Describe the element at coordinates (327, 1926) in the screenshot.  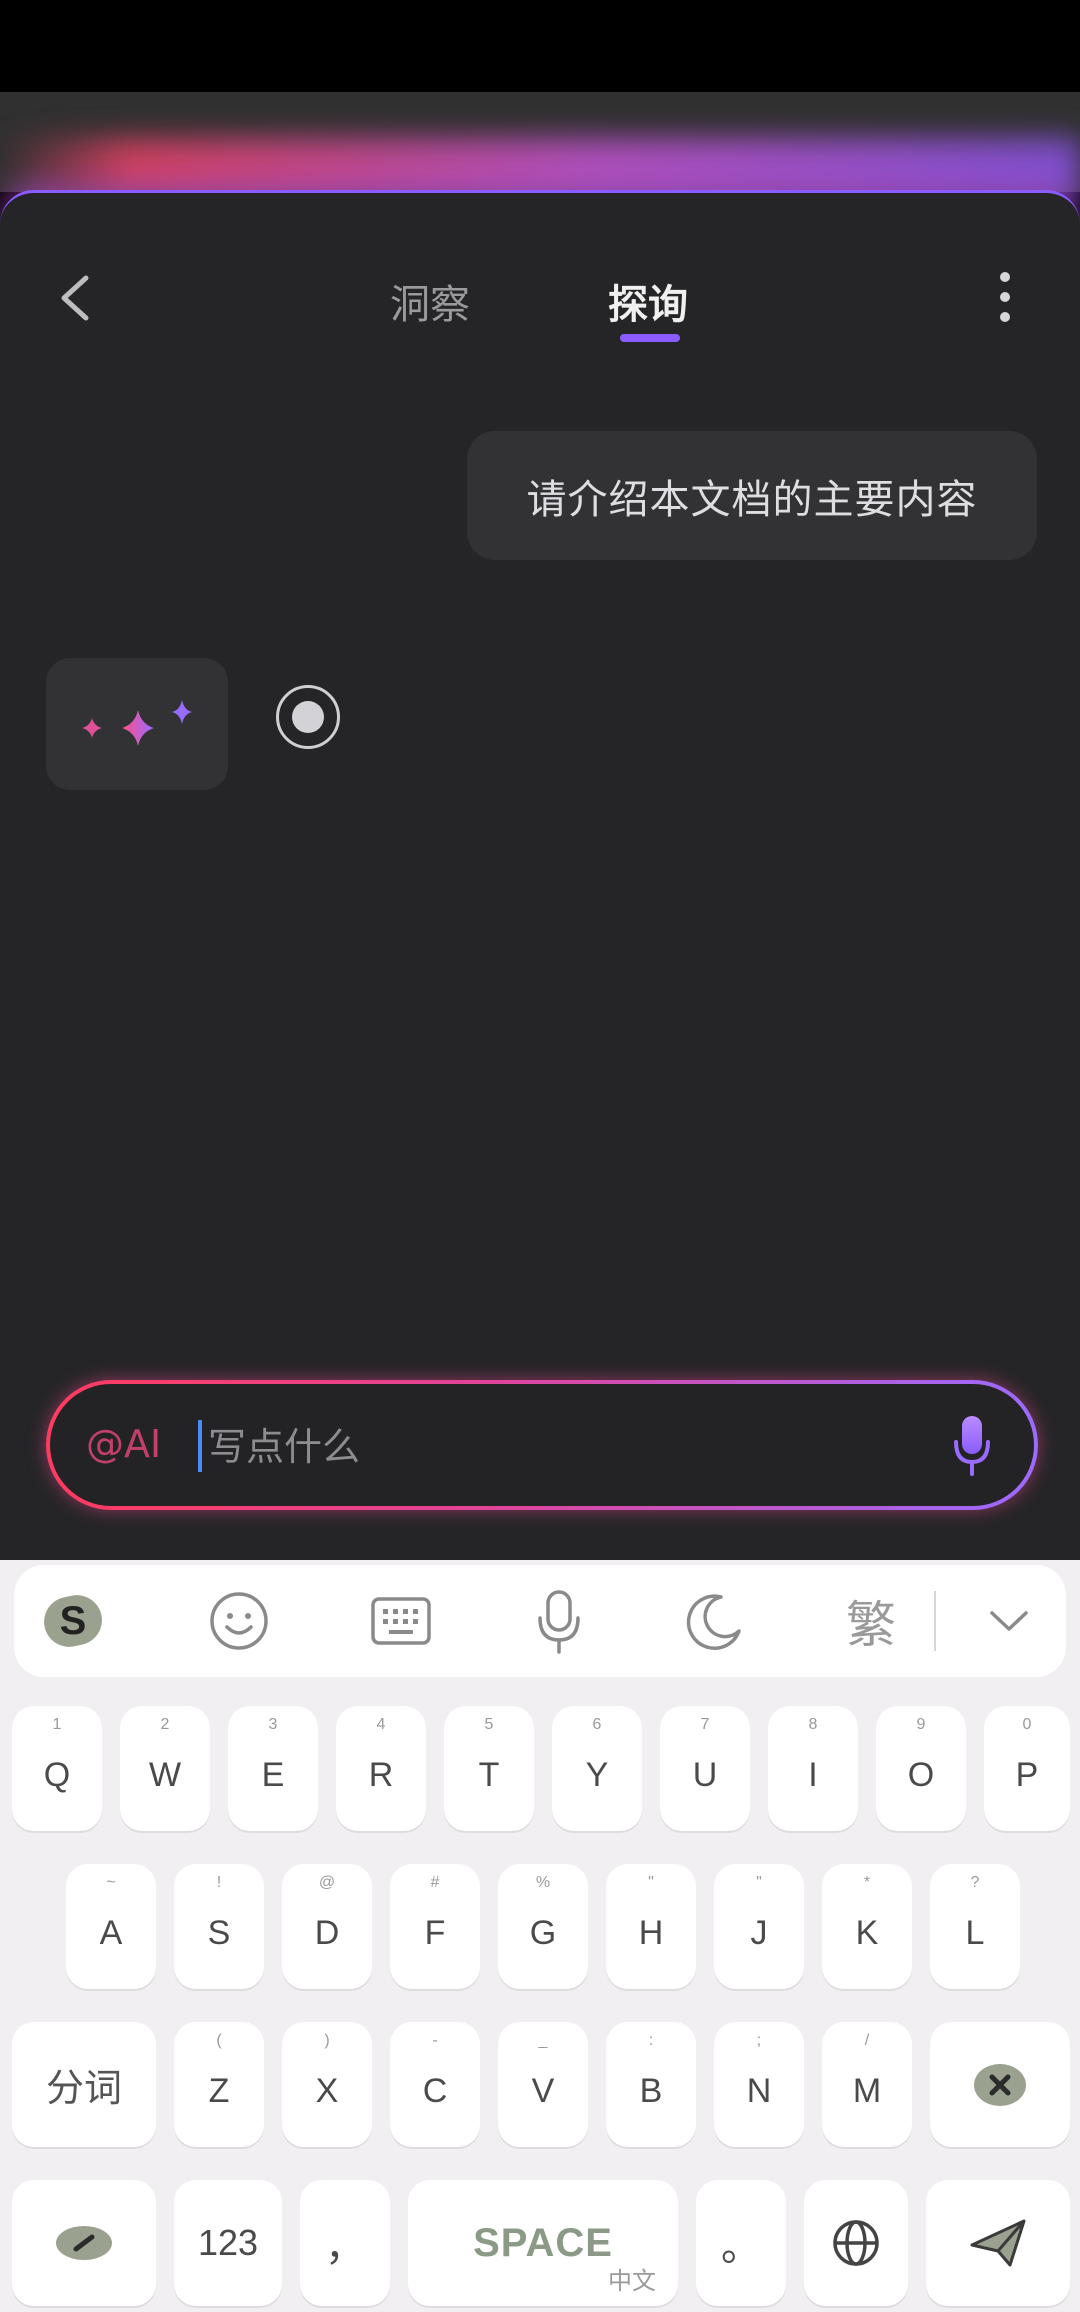
I see `key-d: @ D` at that location.